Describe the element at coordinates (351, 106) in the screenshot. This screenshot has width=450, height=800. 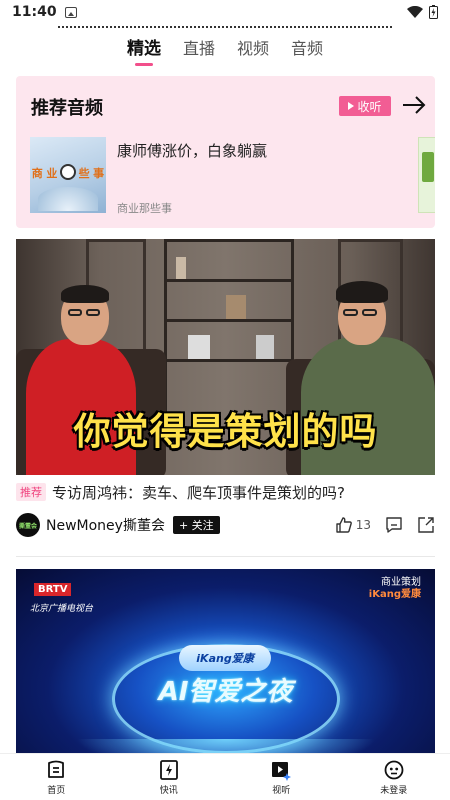
I see `play-icon` at that location.